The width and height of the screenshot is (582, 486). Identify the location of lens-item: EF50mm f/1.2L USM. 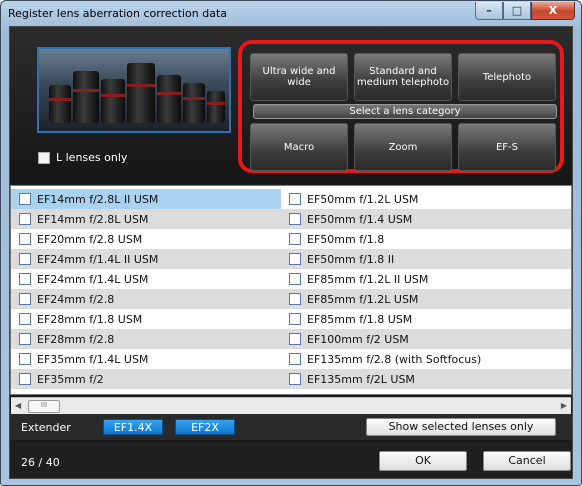
(426, 199).